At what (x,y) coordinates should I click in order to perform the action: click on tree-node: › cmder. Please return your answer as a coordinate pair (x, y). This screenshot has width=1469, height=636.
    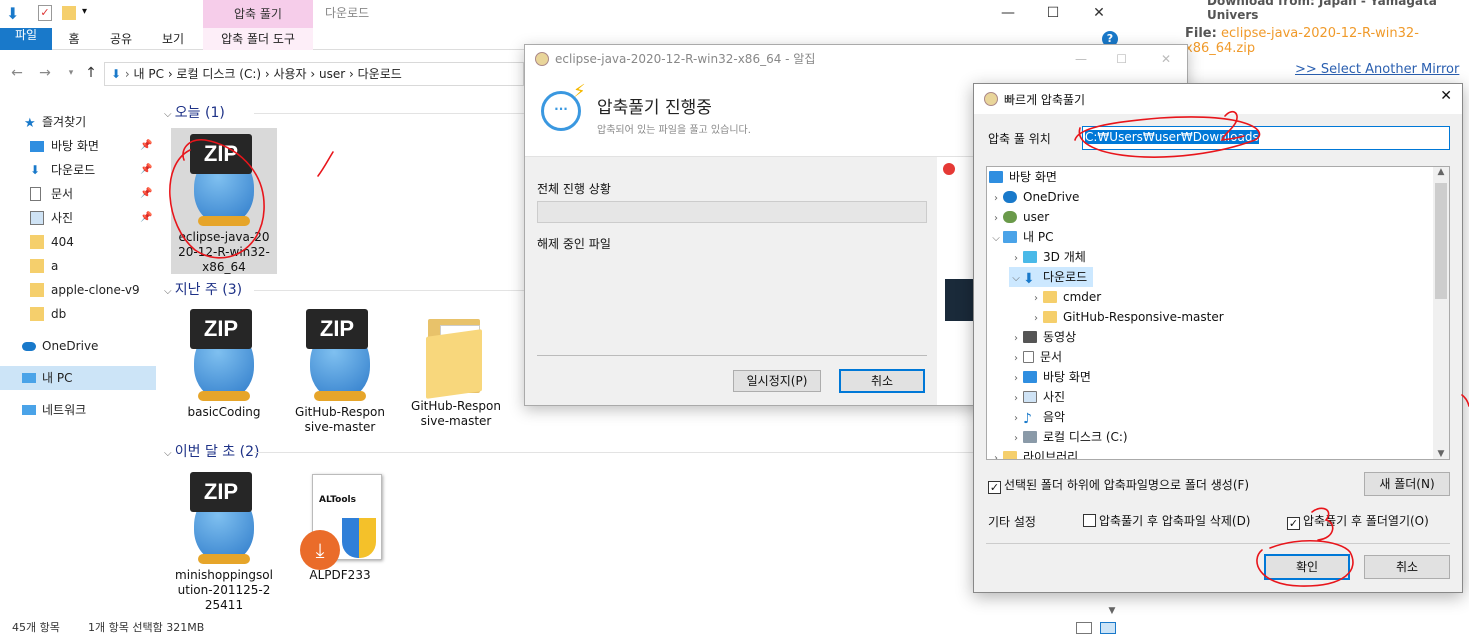
    Looking at the image, I should click on (1065, 297).